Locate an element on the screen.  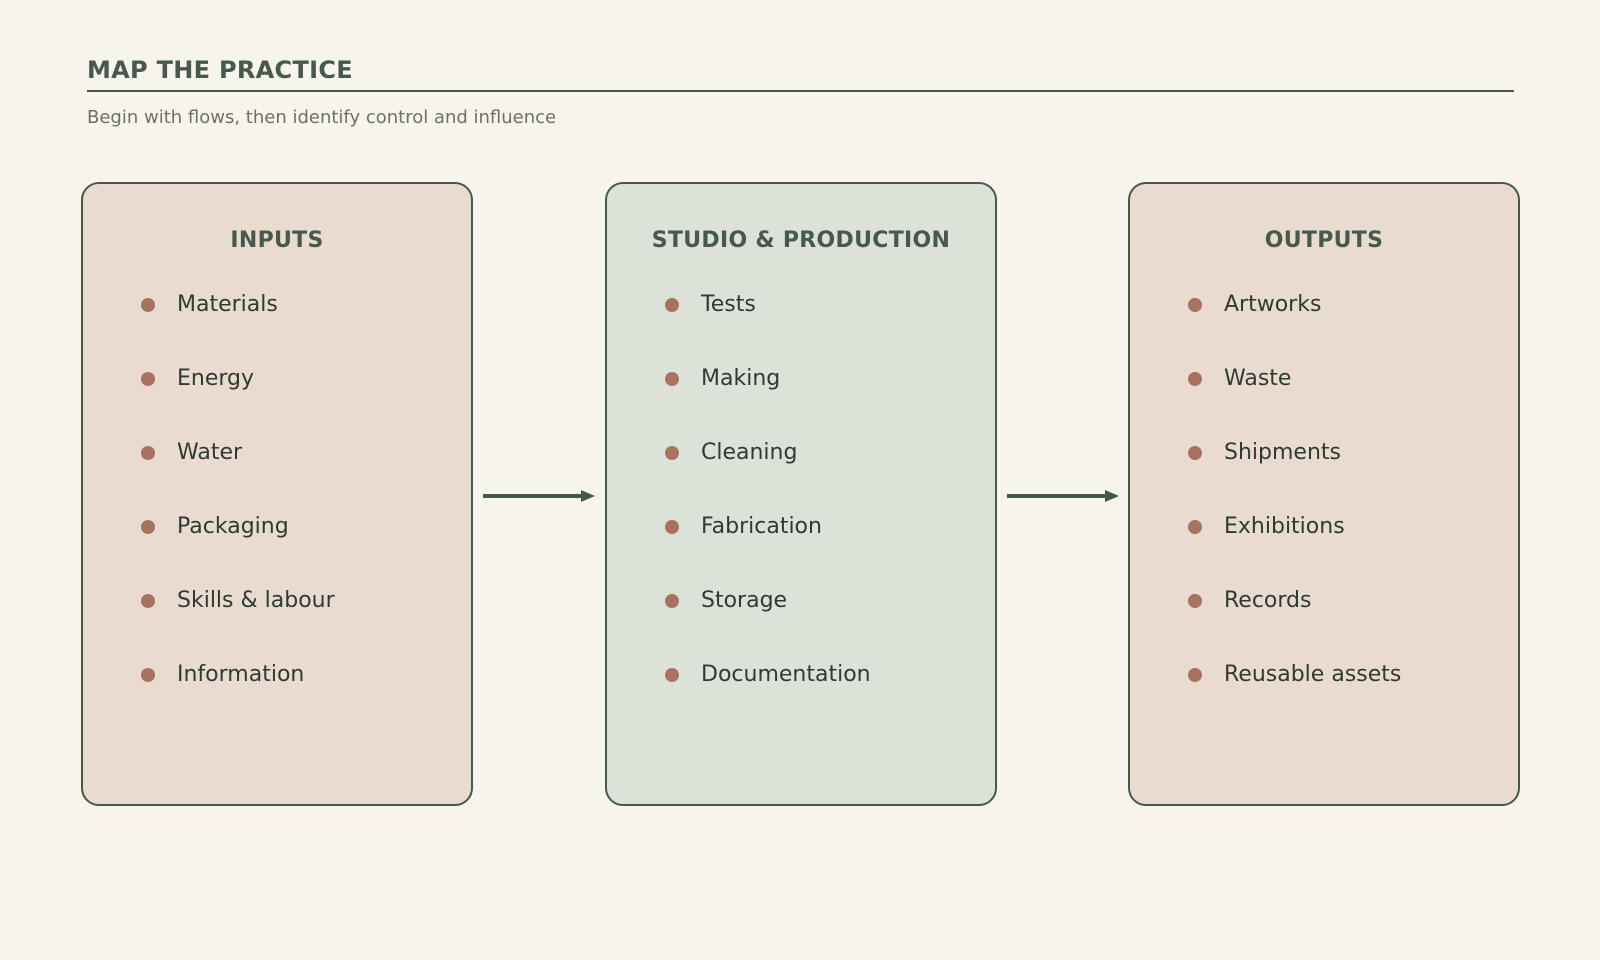
list-item: Materials is located at coordinates (306, 330).